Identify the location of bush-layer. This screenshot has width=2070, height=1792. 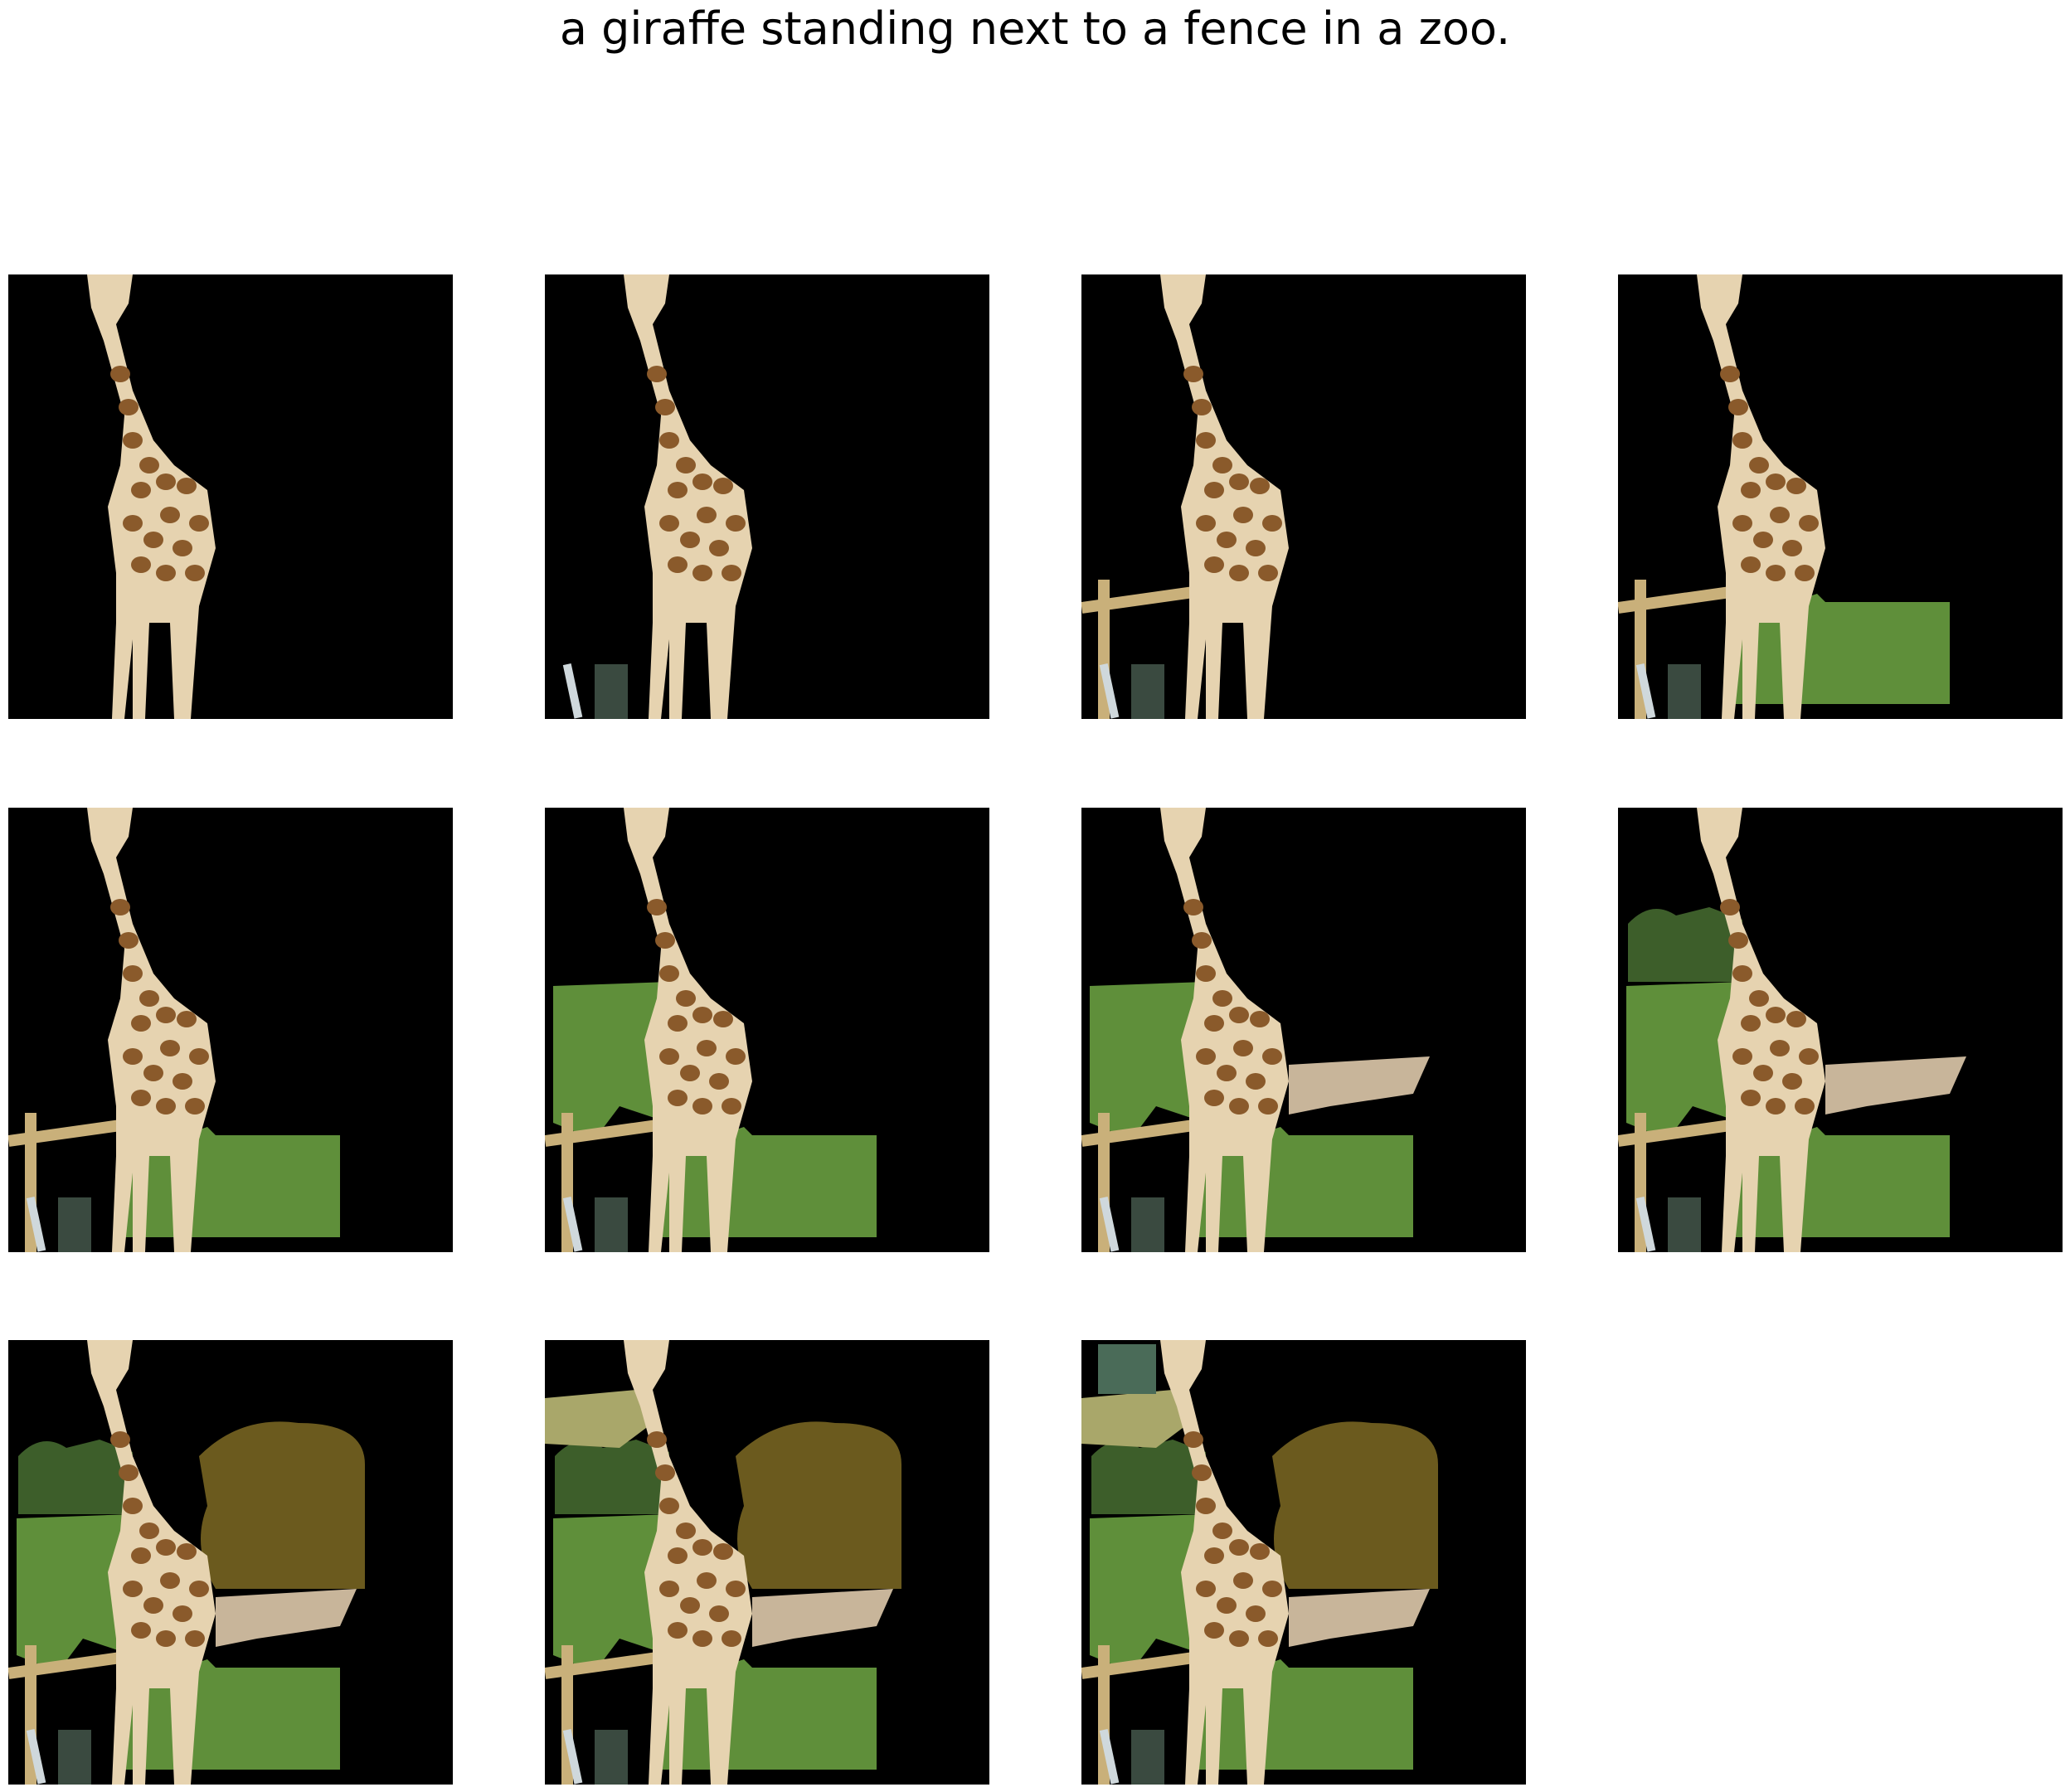
(1355, 1505).